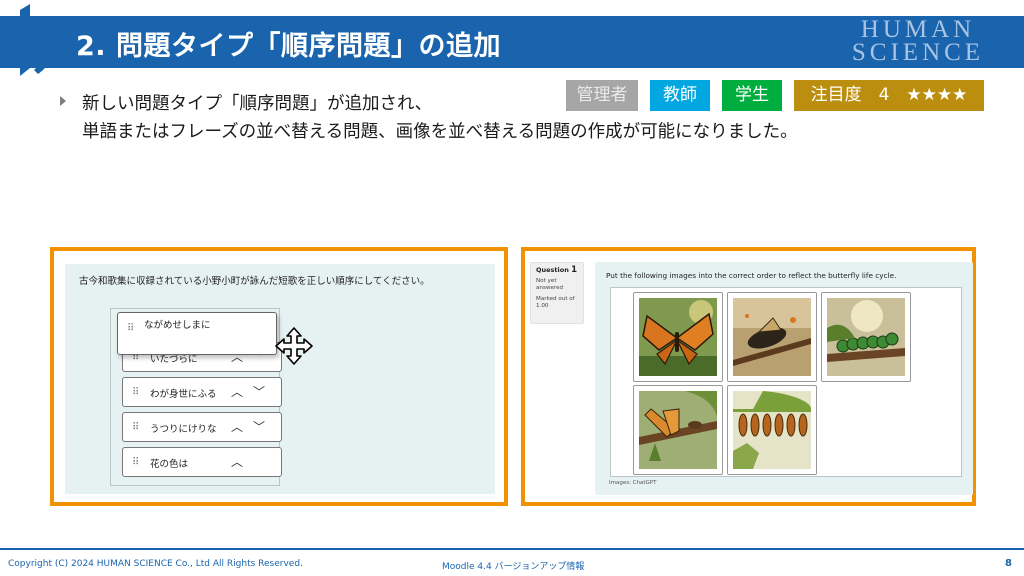 This screenshot has width=1024, height=576. Describe the element at coordinates (202, 462) in the screenshot. I see `order-item: ⠿ 花の色は ︿` at that location.